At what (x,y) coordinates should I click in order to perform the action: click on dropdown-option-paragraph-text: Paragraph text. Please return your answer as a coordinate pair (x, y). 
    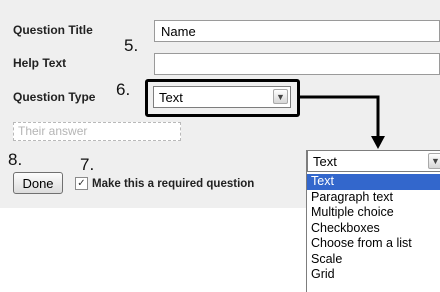
    Looking at the image, I should click on (373, 198).